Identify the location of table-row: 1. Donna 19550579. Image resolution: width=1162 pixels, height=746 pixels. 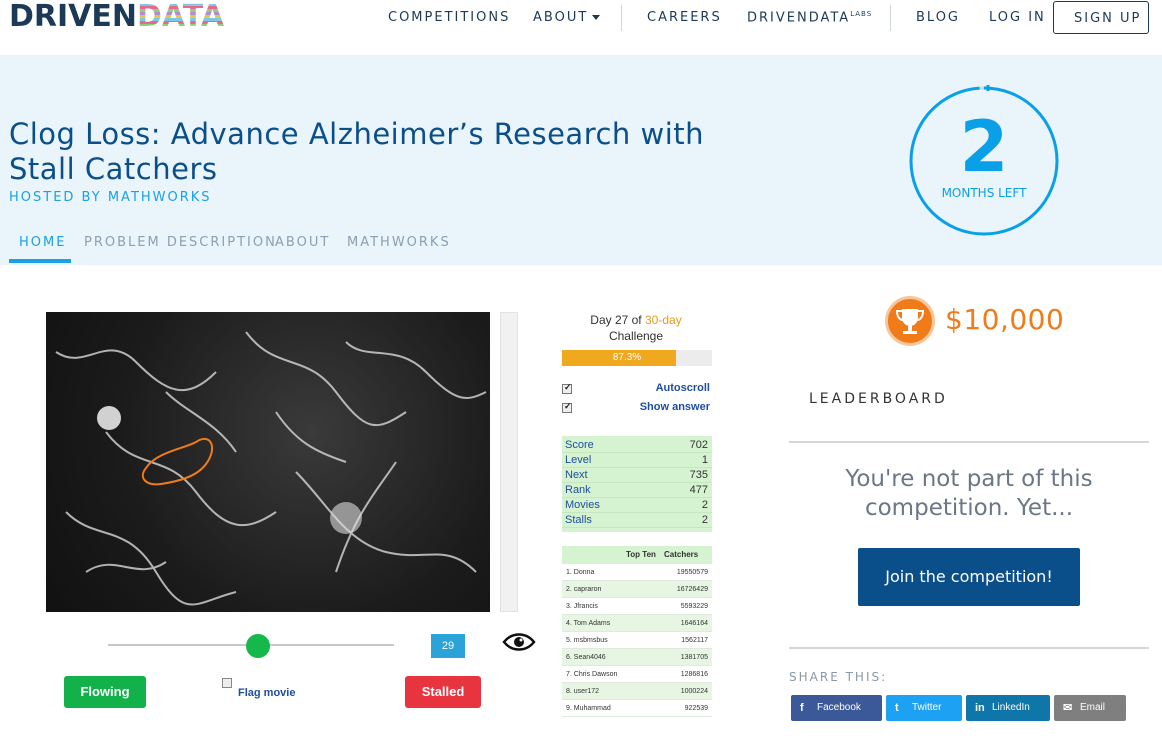
(637, 572).